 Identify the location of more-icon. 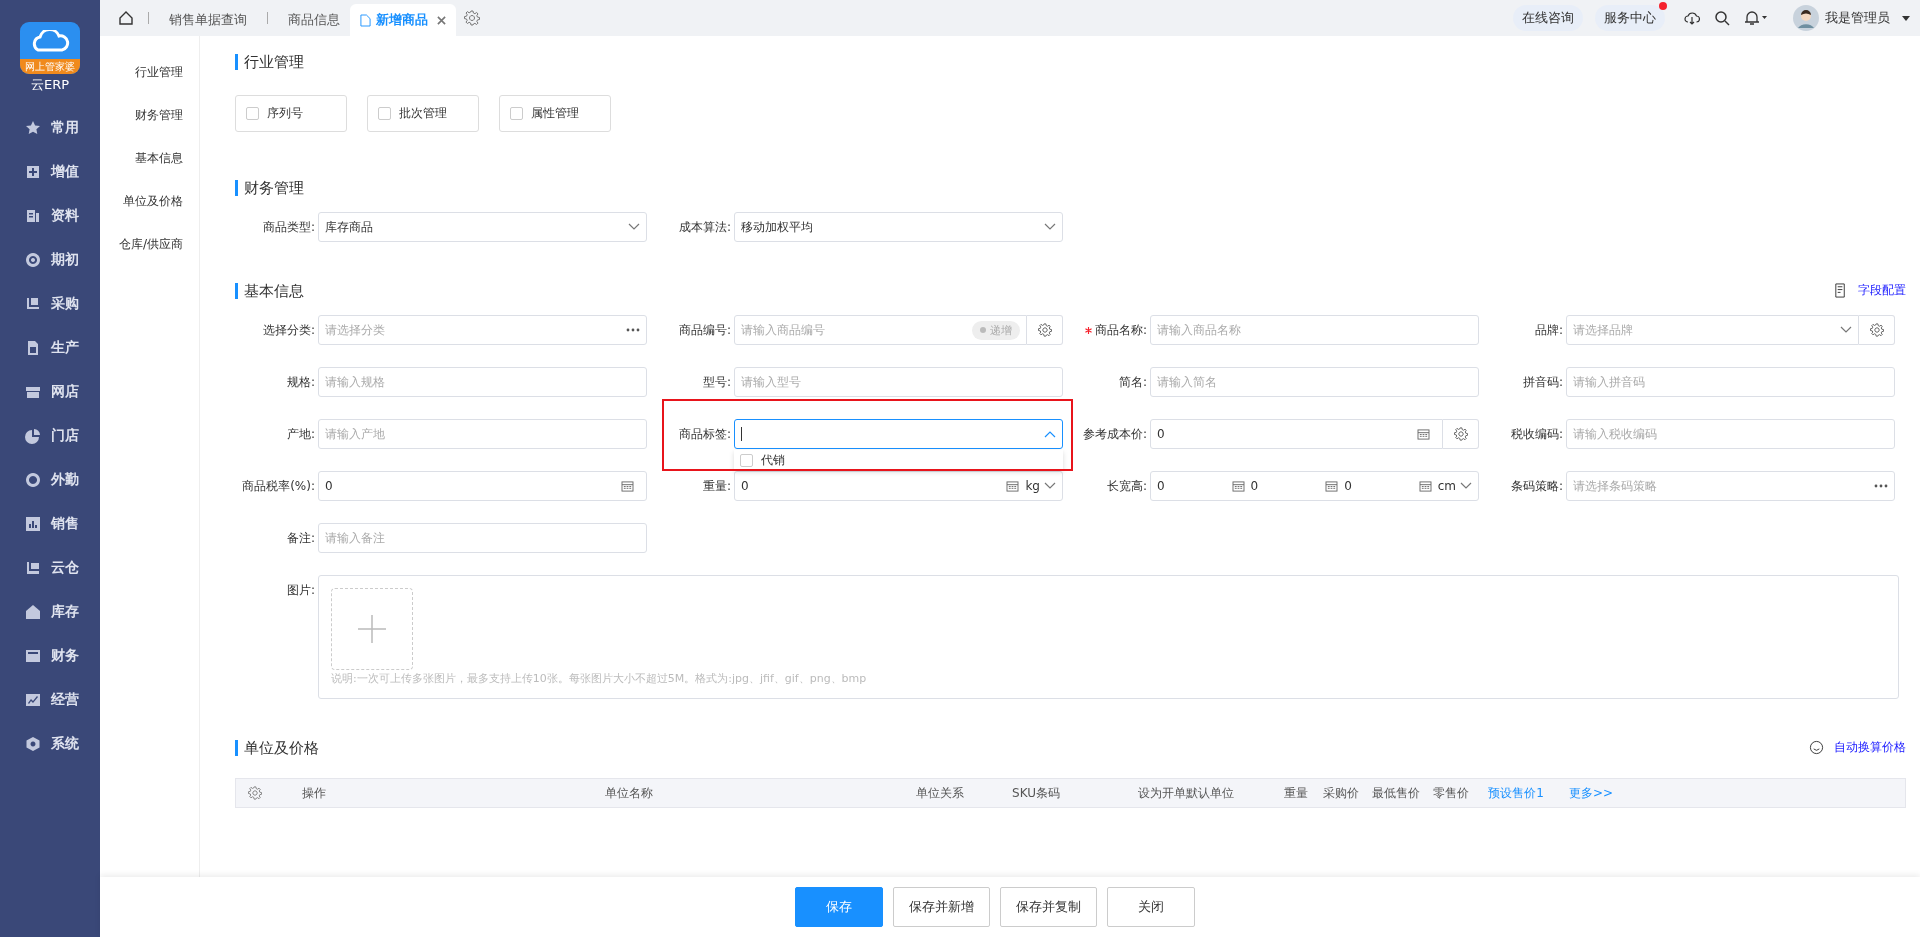
(1881, 486).